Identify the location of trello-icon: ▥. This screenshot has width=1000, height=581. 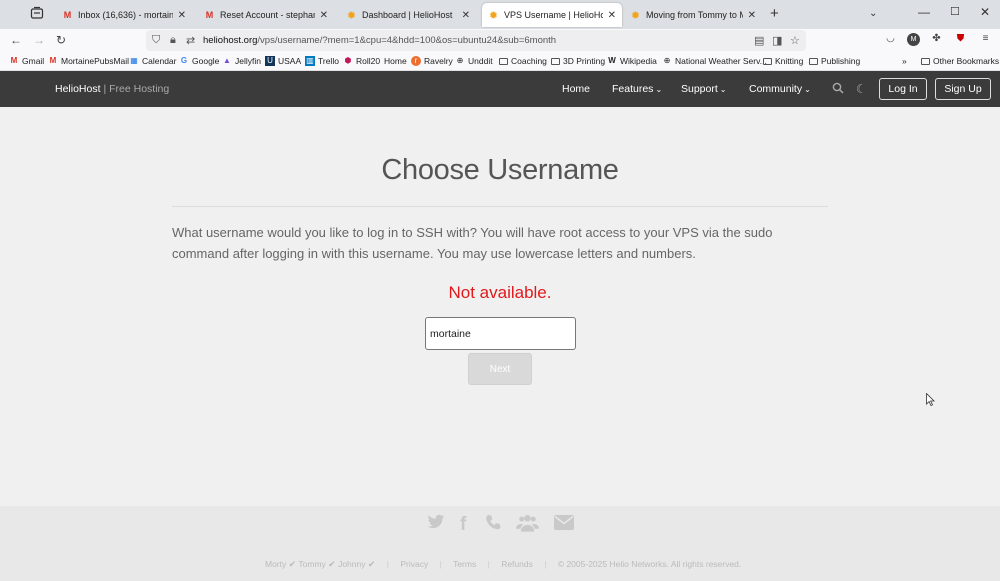
(310, 61).